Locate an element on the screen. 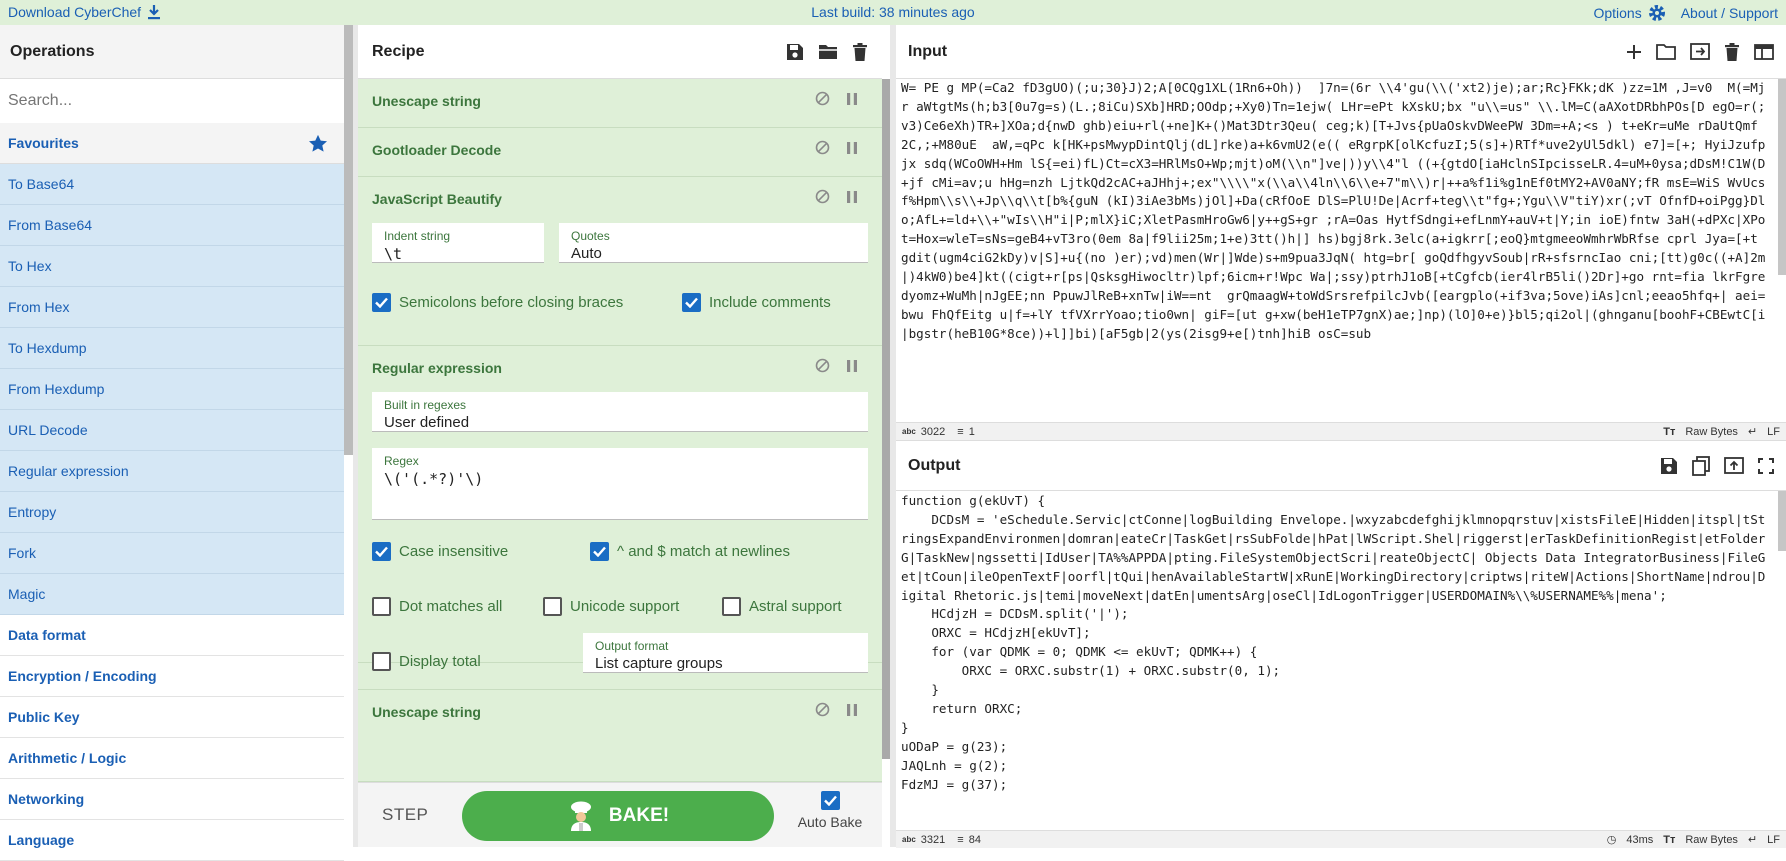  case-insensitive-checkbox: Case insensitive is located at coordinates (440, 551).